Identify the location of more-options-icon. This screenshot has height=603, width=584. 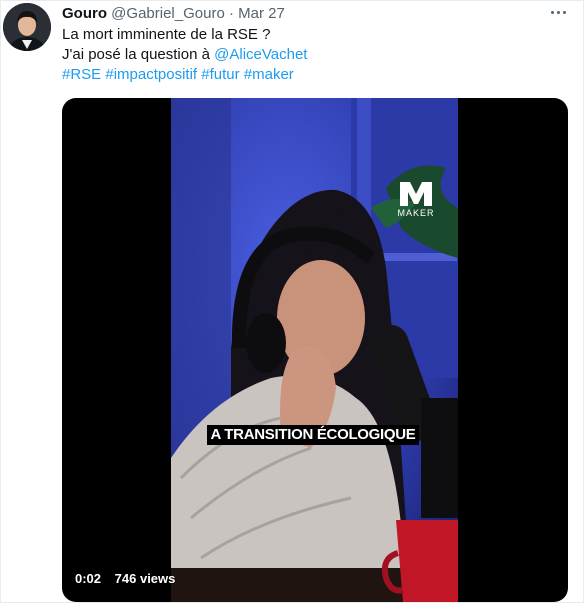
(559, 12).